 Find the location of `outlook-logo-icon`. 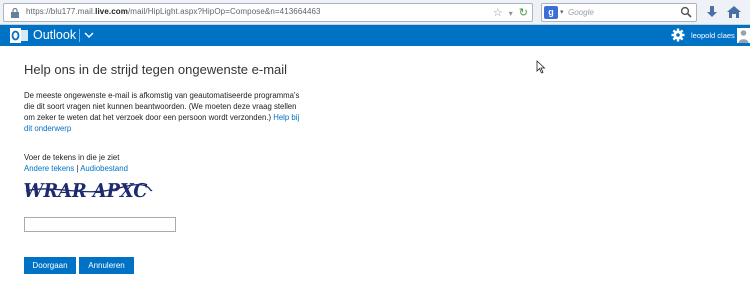

outlook-logo-icon is located at coordinates (19, 35).